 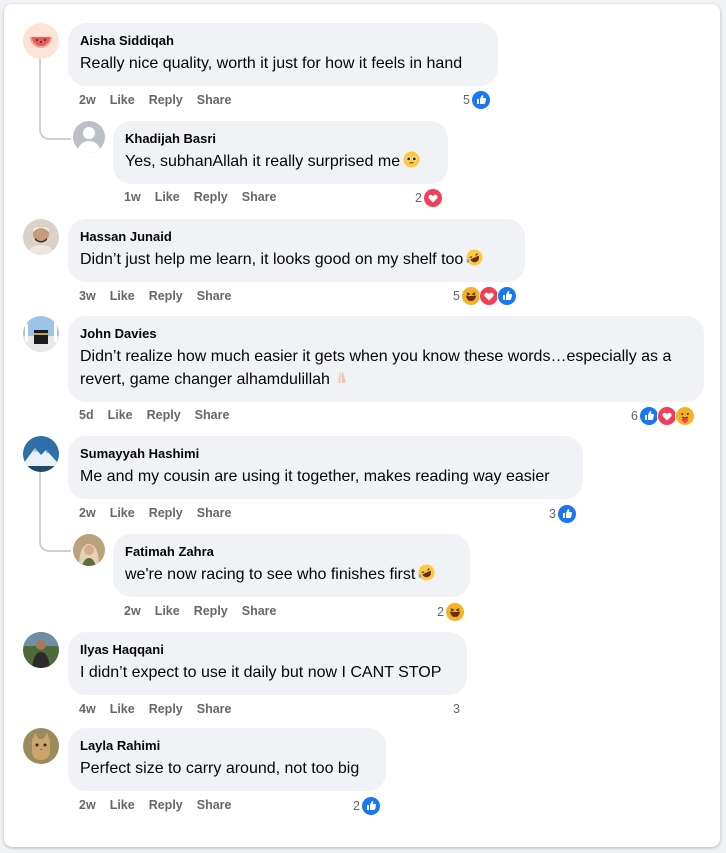 I want to click on reactions-count: 5, so click(x=456, y=296).